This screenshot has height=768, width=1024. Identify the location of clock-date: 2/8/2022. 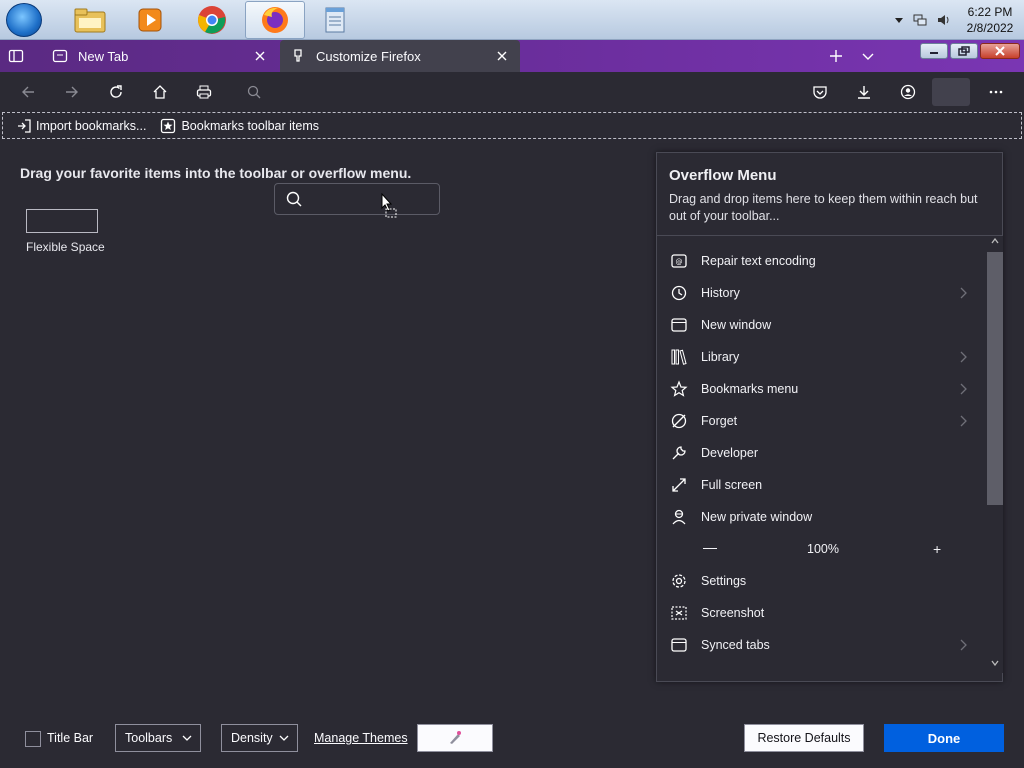
(990, 28).